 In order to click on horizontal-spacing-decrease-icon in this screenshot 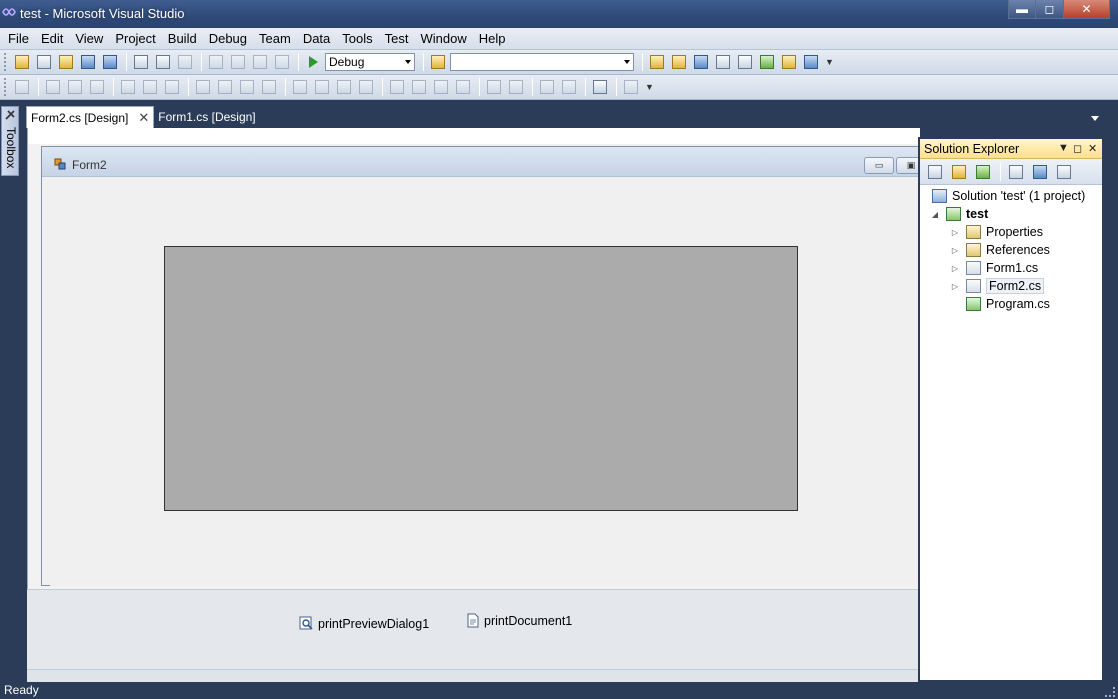, I will do `click(344, 87)`.